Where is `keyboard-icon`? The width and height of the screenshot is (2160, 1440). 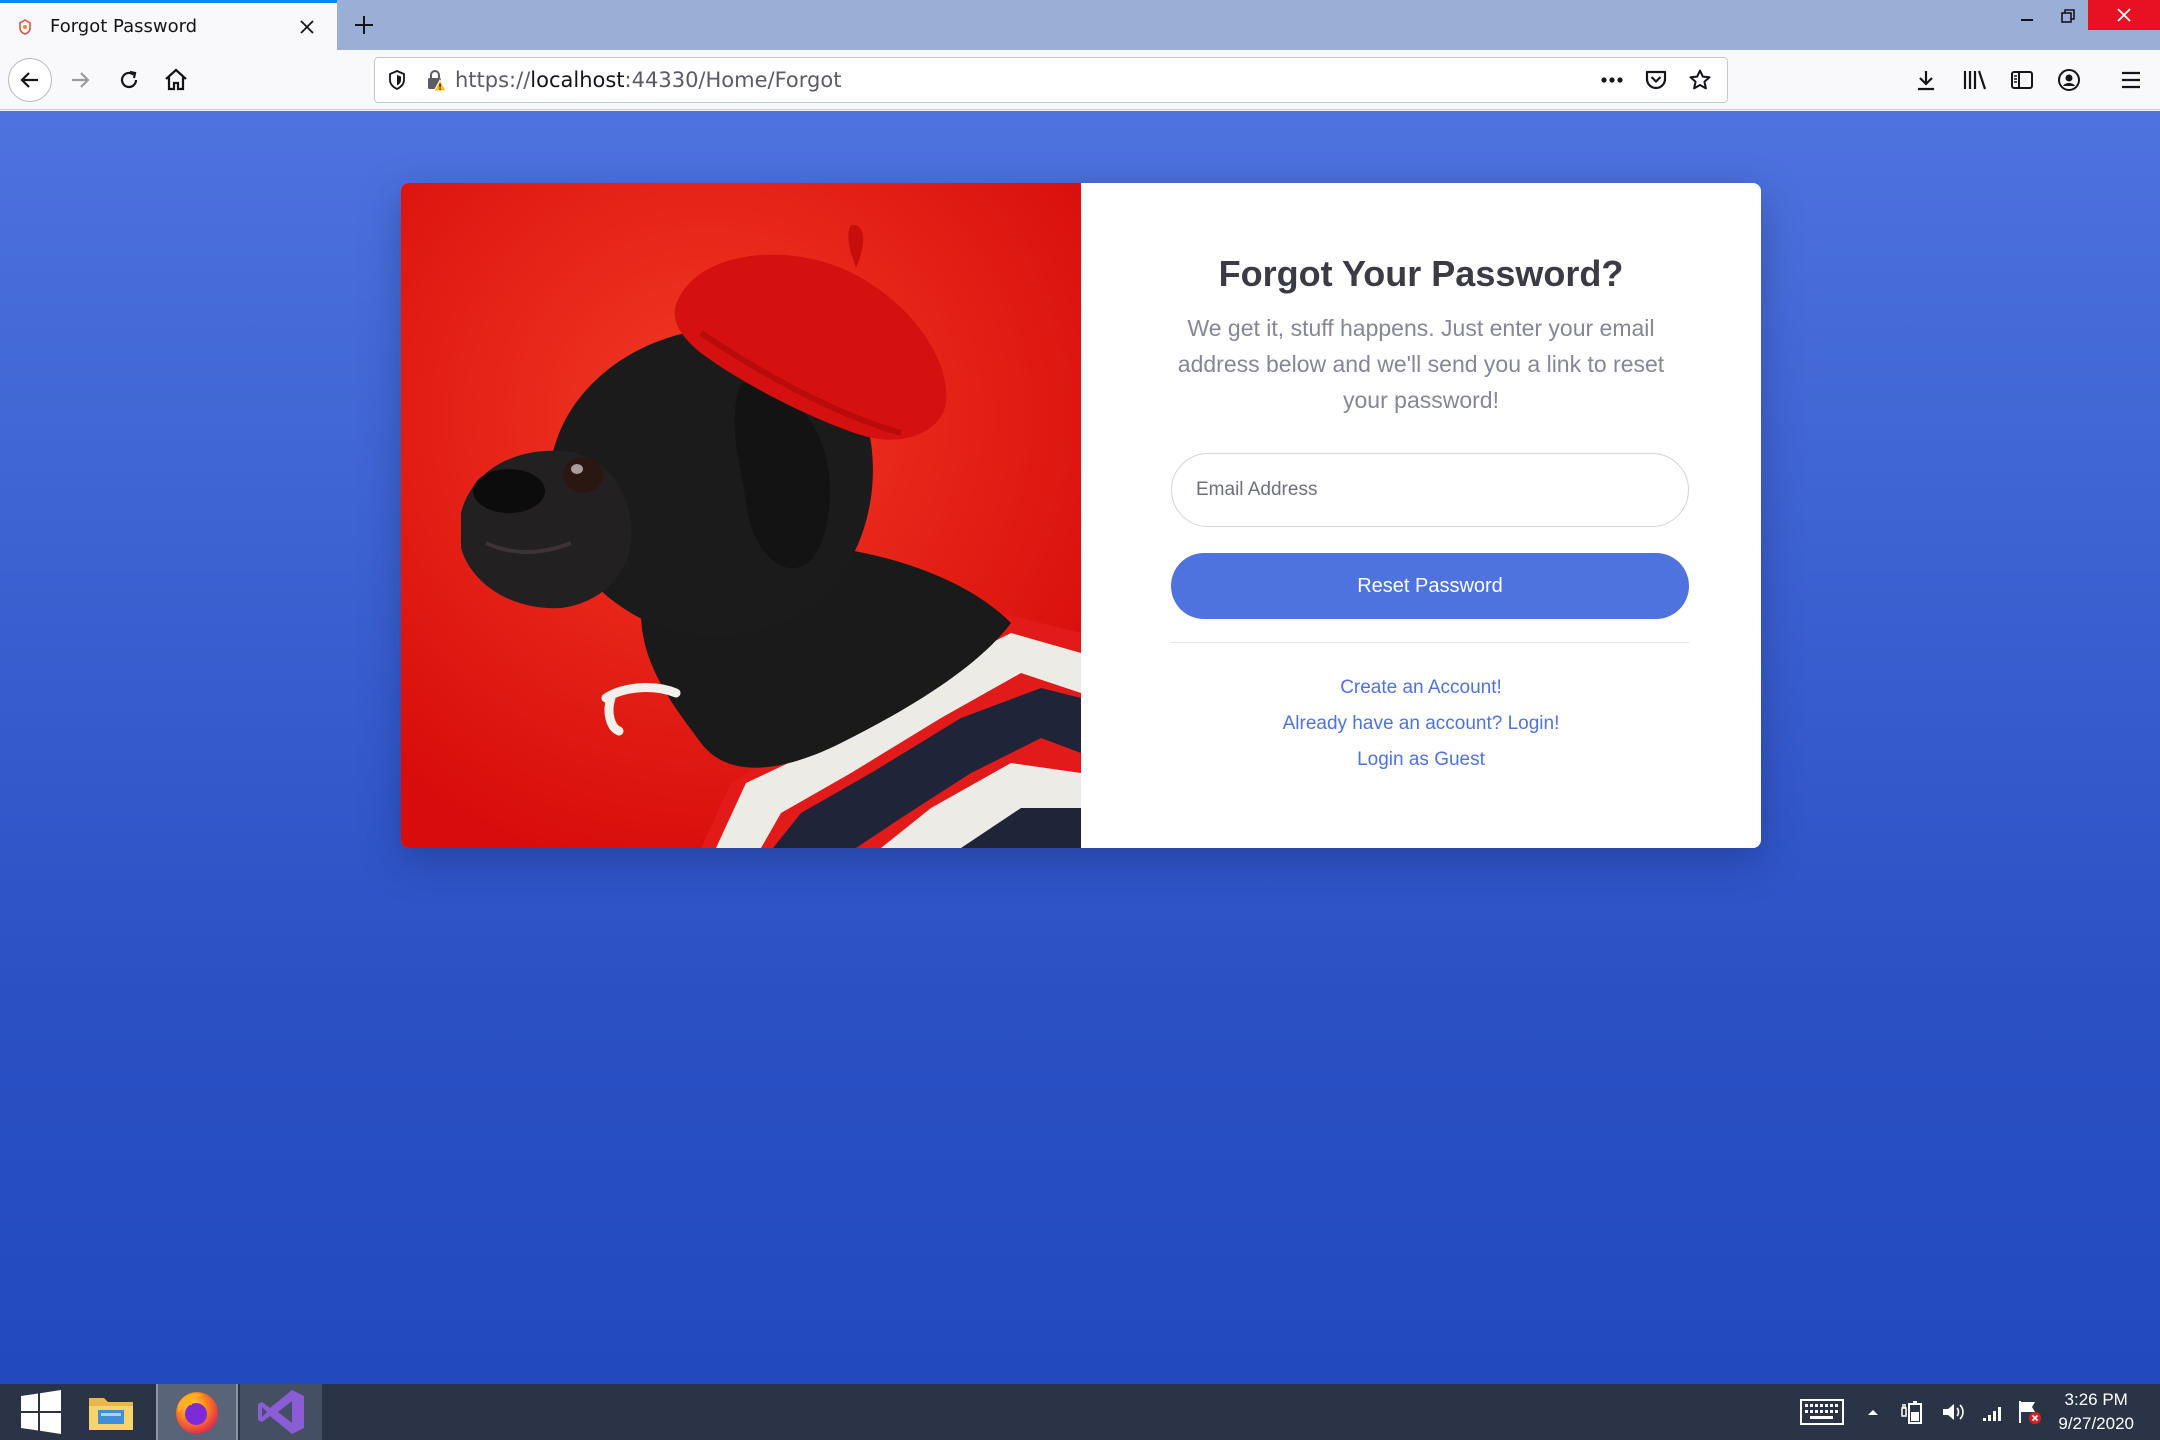
keyboard-icon is located at coordinates (1822, 1412).